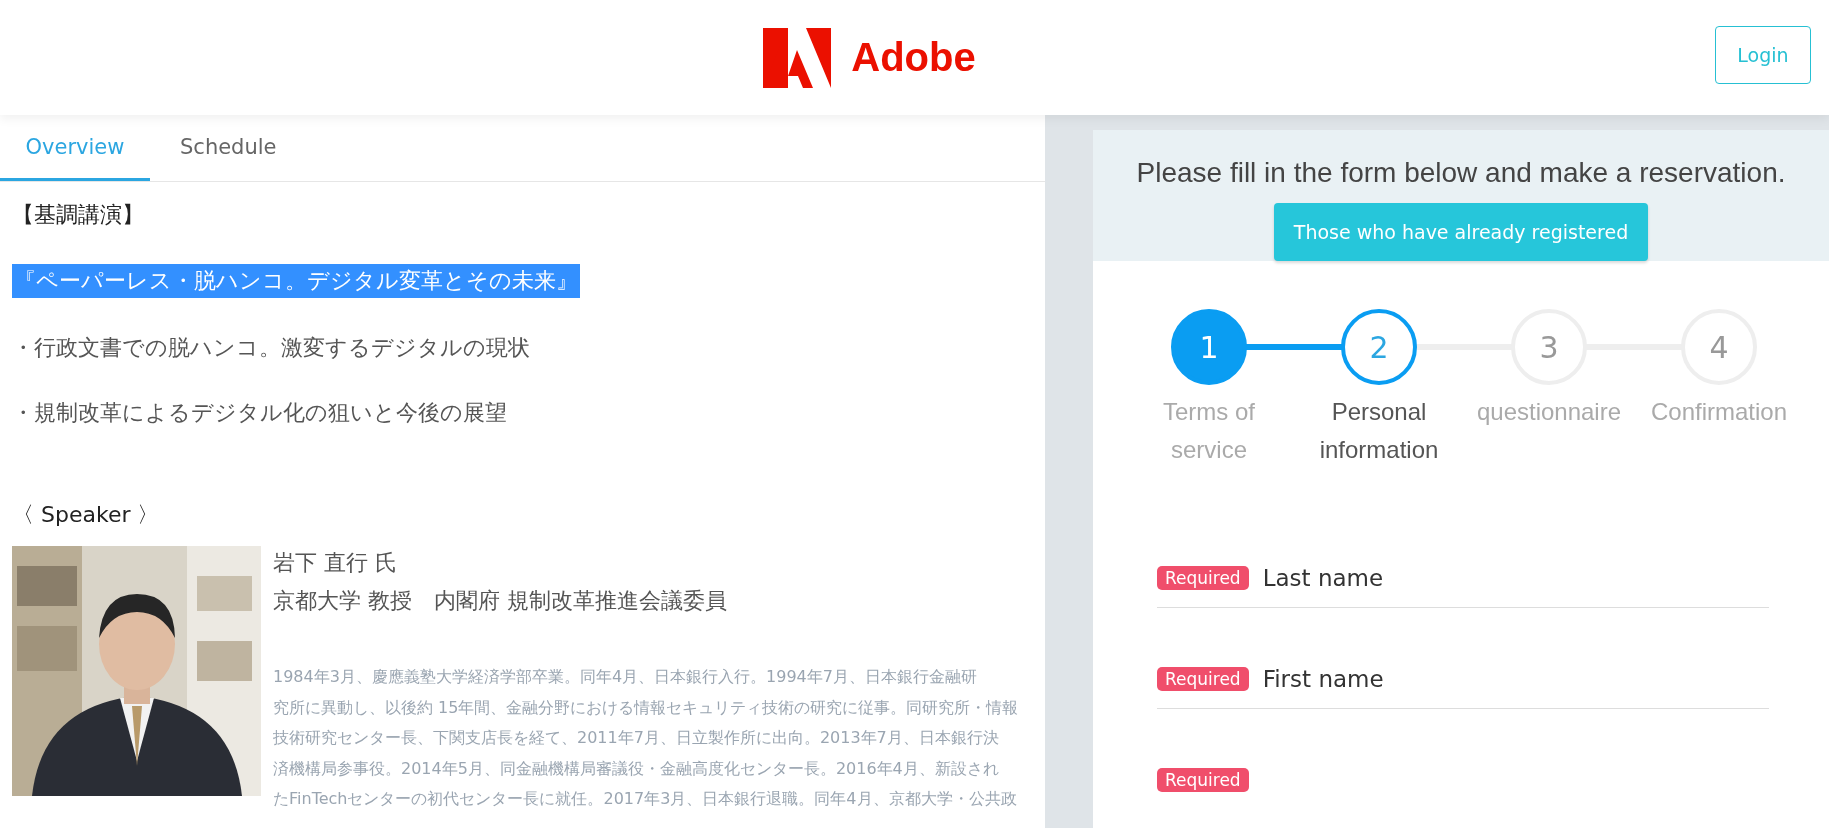 Image resolution: width=1829 pixels, height=828 pixels. What do you see at coordinates (646, 738) in the screenshot?
I see `speaker-bio: 1984年3月、慶應義塾大学経済学部卒業。同年4月、日本銀行入行。1994年7月、日本銀行金融研 究所に異動し、以後約 15年間、金融分野における情報セキュリティ技術の研究に従事。同研究所・情報 技術研究センター長、下関支店長を経て、2011年7月、日立製作所に出向。2013年7月、日本銀行決 済機構局参事役。2014年5月、同金融機構局審議役・金融高度化センター長。2016年4月、新設され たFinTechセンターの初代センター長に就任。2017年3月、日本銀行退職。同年4月、京都大学・公共政` at bounding box center [646, 738].